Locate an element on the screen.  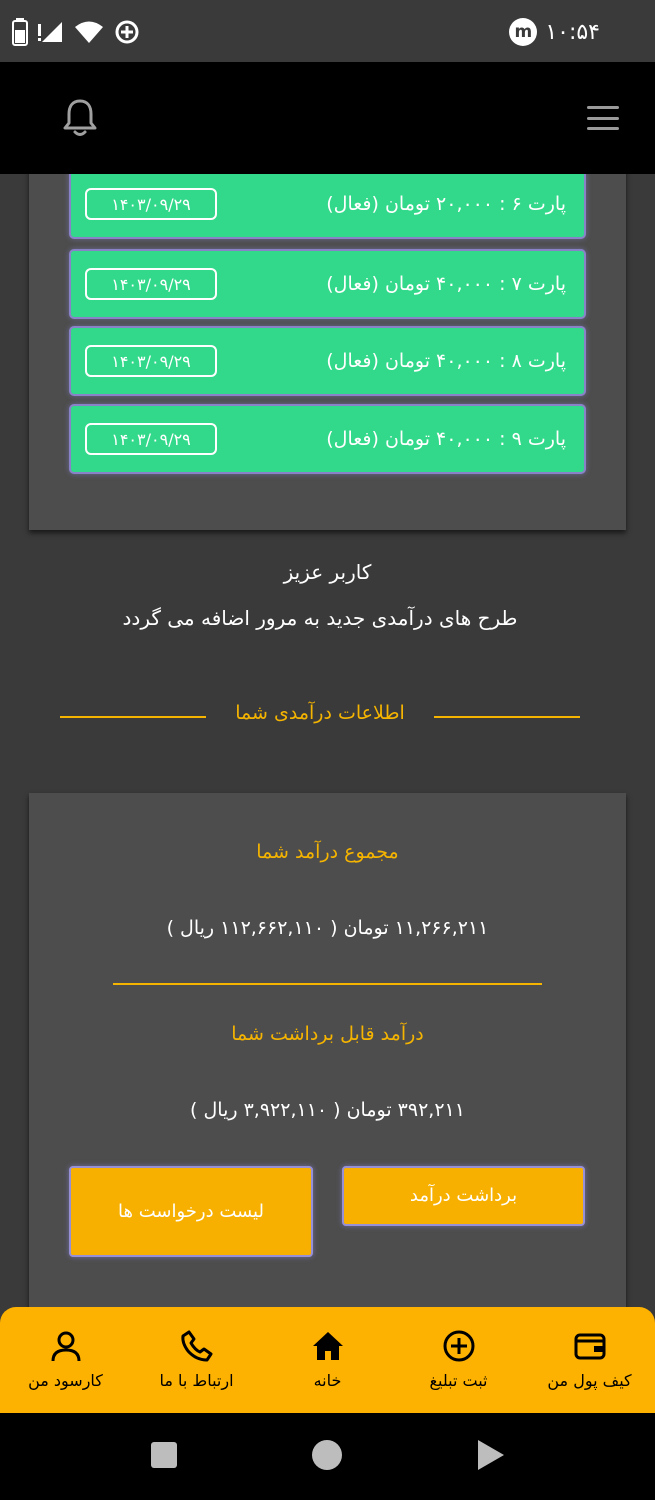
hamburger-icon is located at coordinates (603, 118).